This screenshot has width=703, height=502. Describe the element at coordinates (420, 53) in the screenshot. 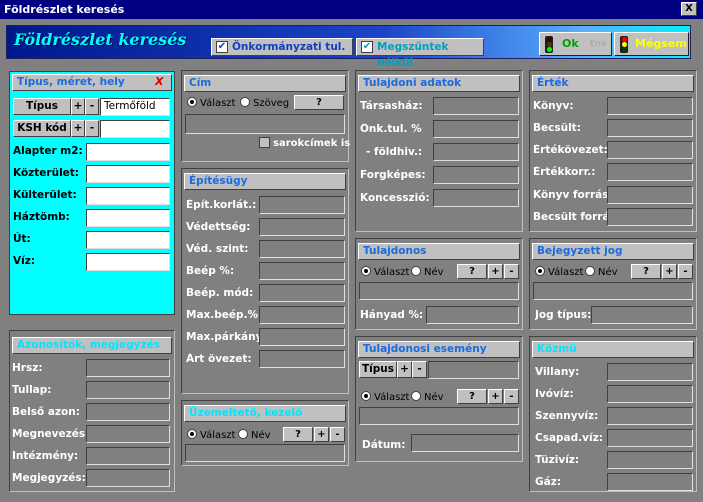

I see `megszuntek-checkbox: ✔ Megszűntek nélkül` at that location.